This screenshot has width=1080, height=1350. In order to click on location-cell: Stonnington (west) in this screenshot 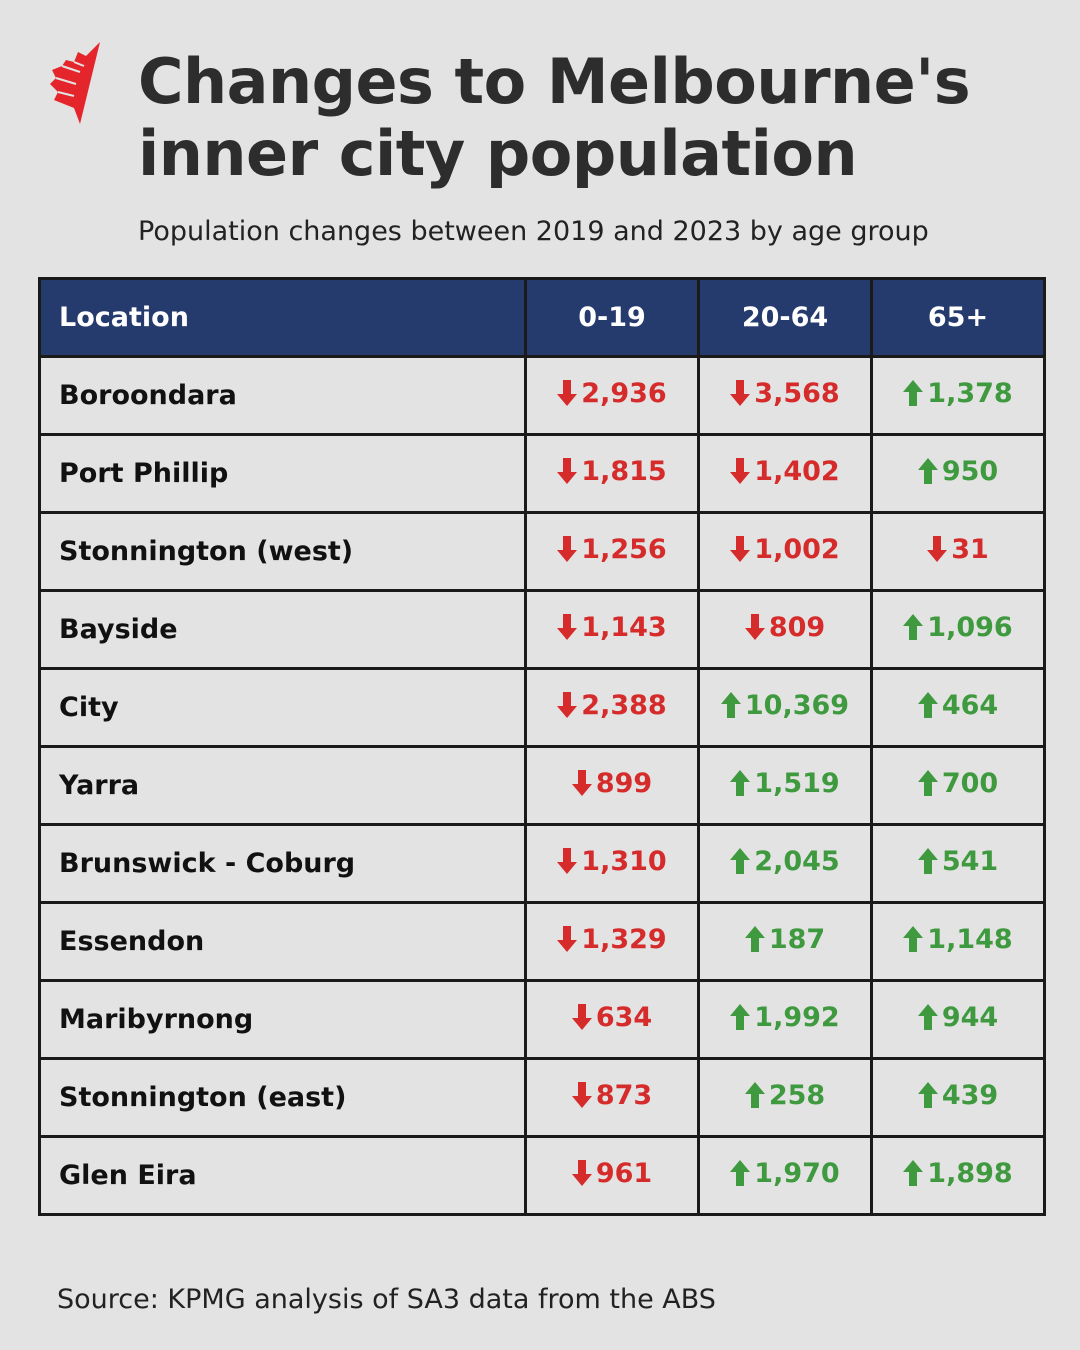, I will do `click(282, 551)`.